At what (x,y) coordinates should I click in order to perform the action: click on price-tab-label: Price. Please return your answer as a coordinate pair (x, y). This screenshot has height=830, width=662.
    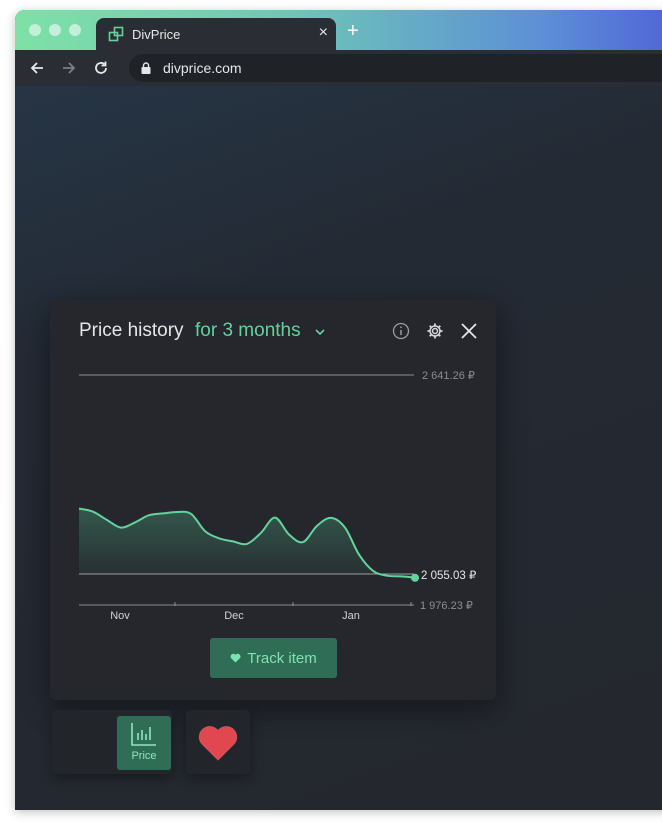
    Looking at the image, I should click on (144, 756).